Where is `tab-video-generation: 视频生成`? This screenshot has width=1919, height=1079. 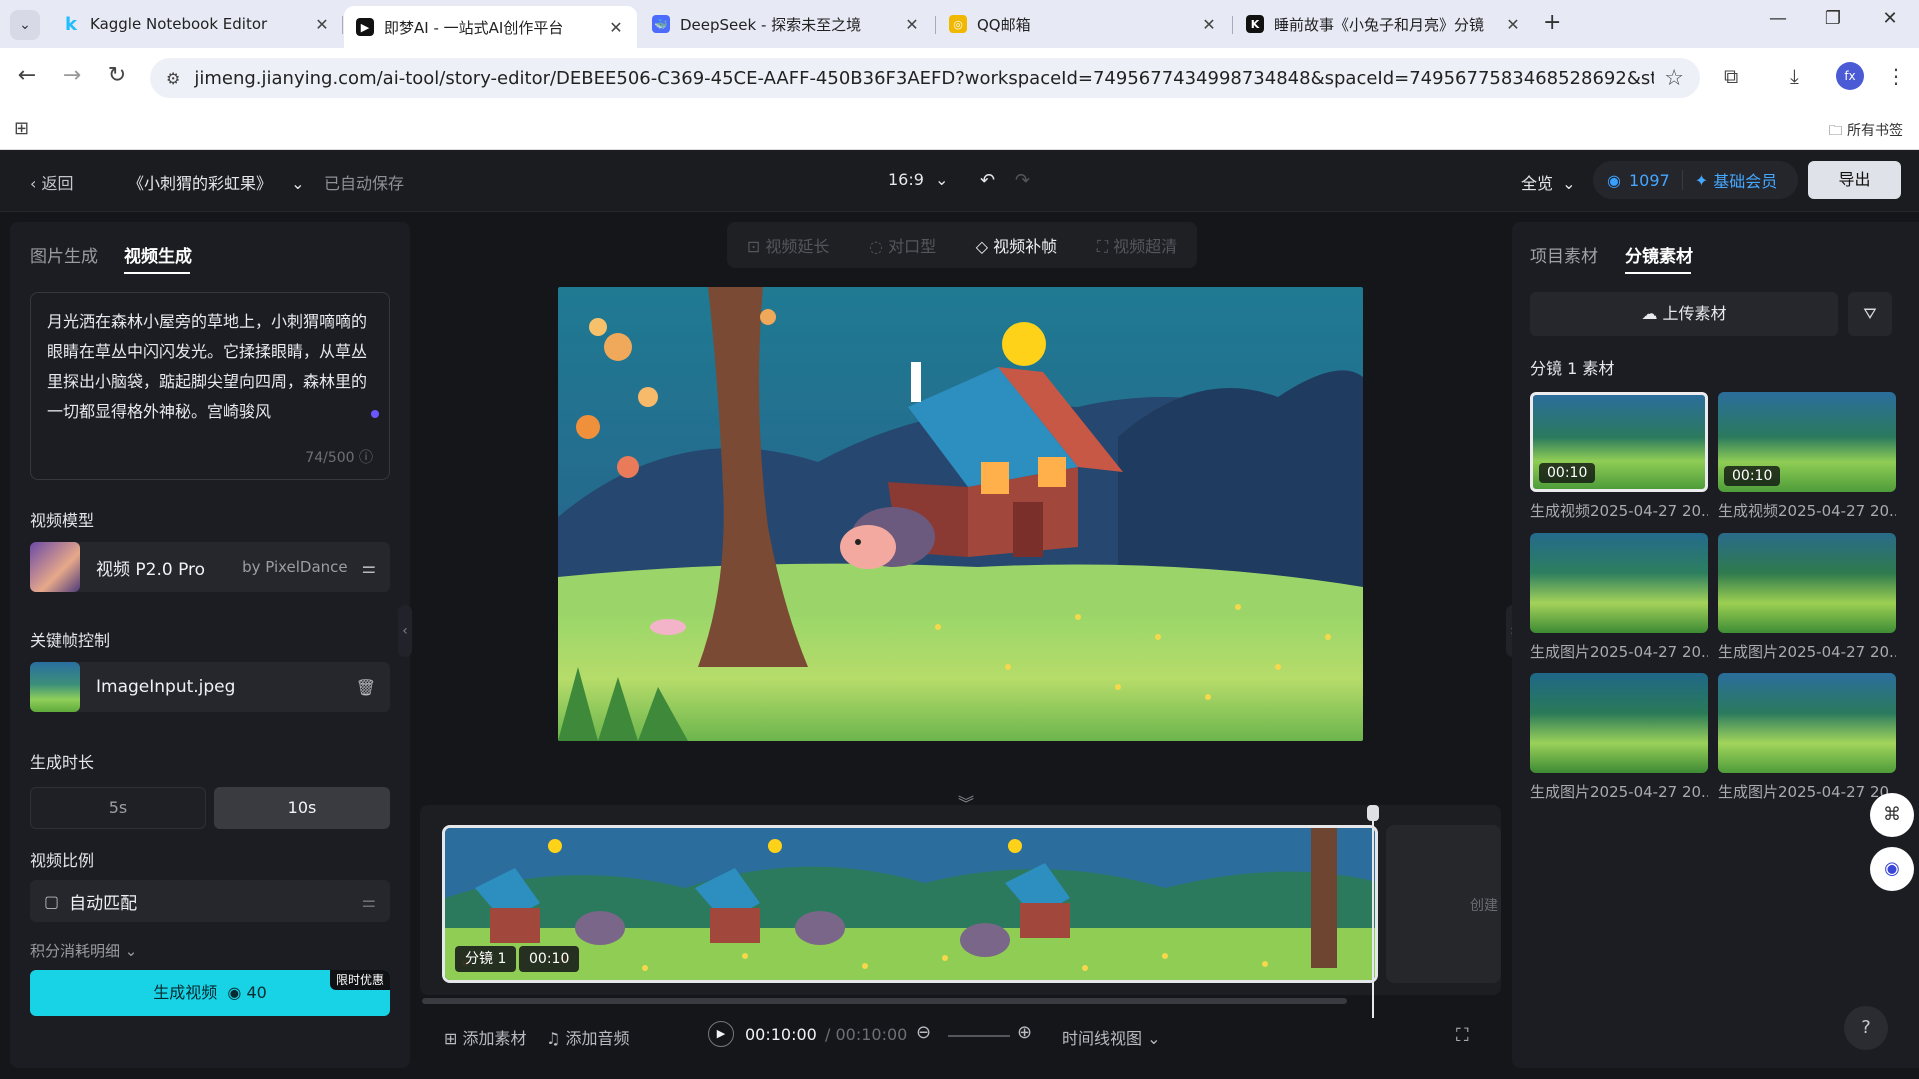 tab-video-generation: 视频生成 is located at coordinates (158, 254).